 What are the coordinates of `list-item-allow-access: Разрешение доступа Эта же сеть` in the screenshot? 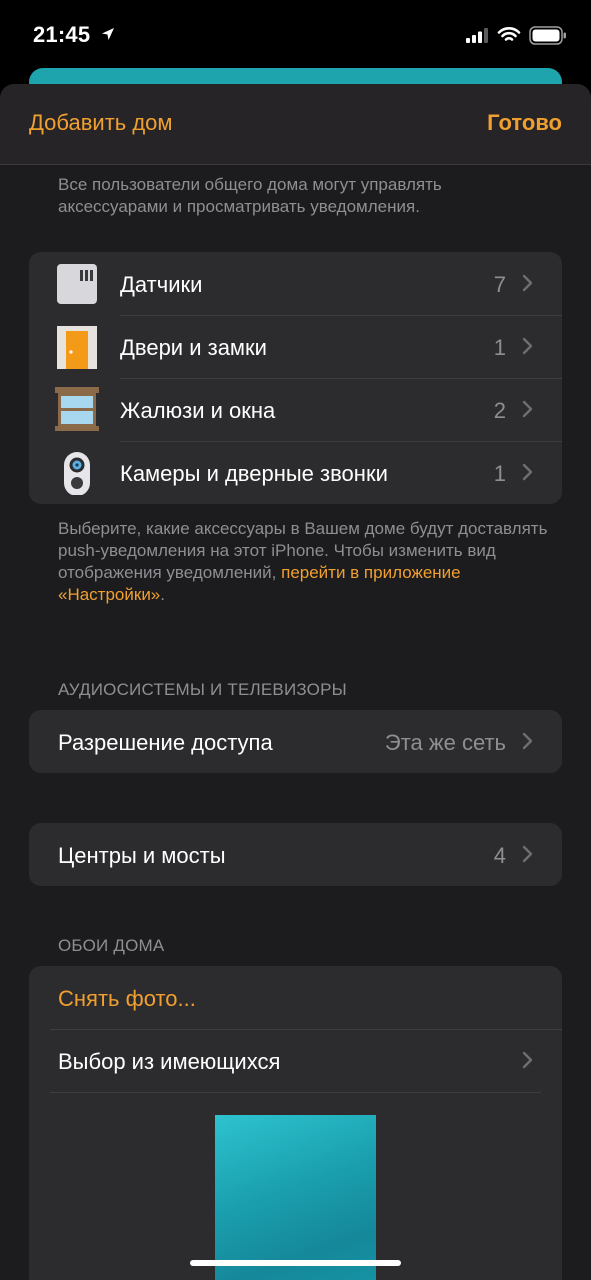 It's located at (295, 741).